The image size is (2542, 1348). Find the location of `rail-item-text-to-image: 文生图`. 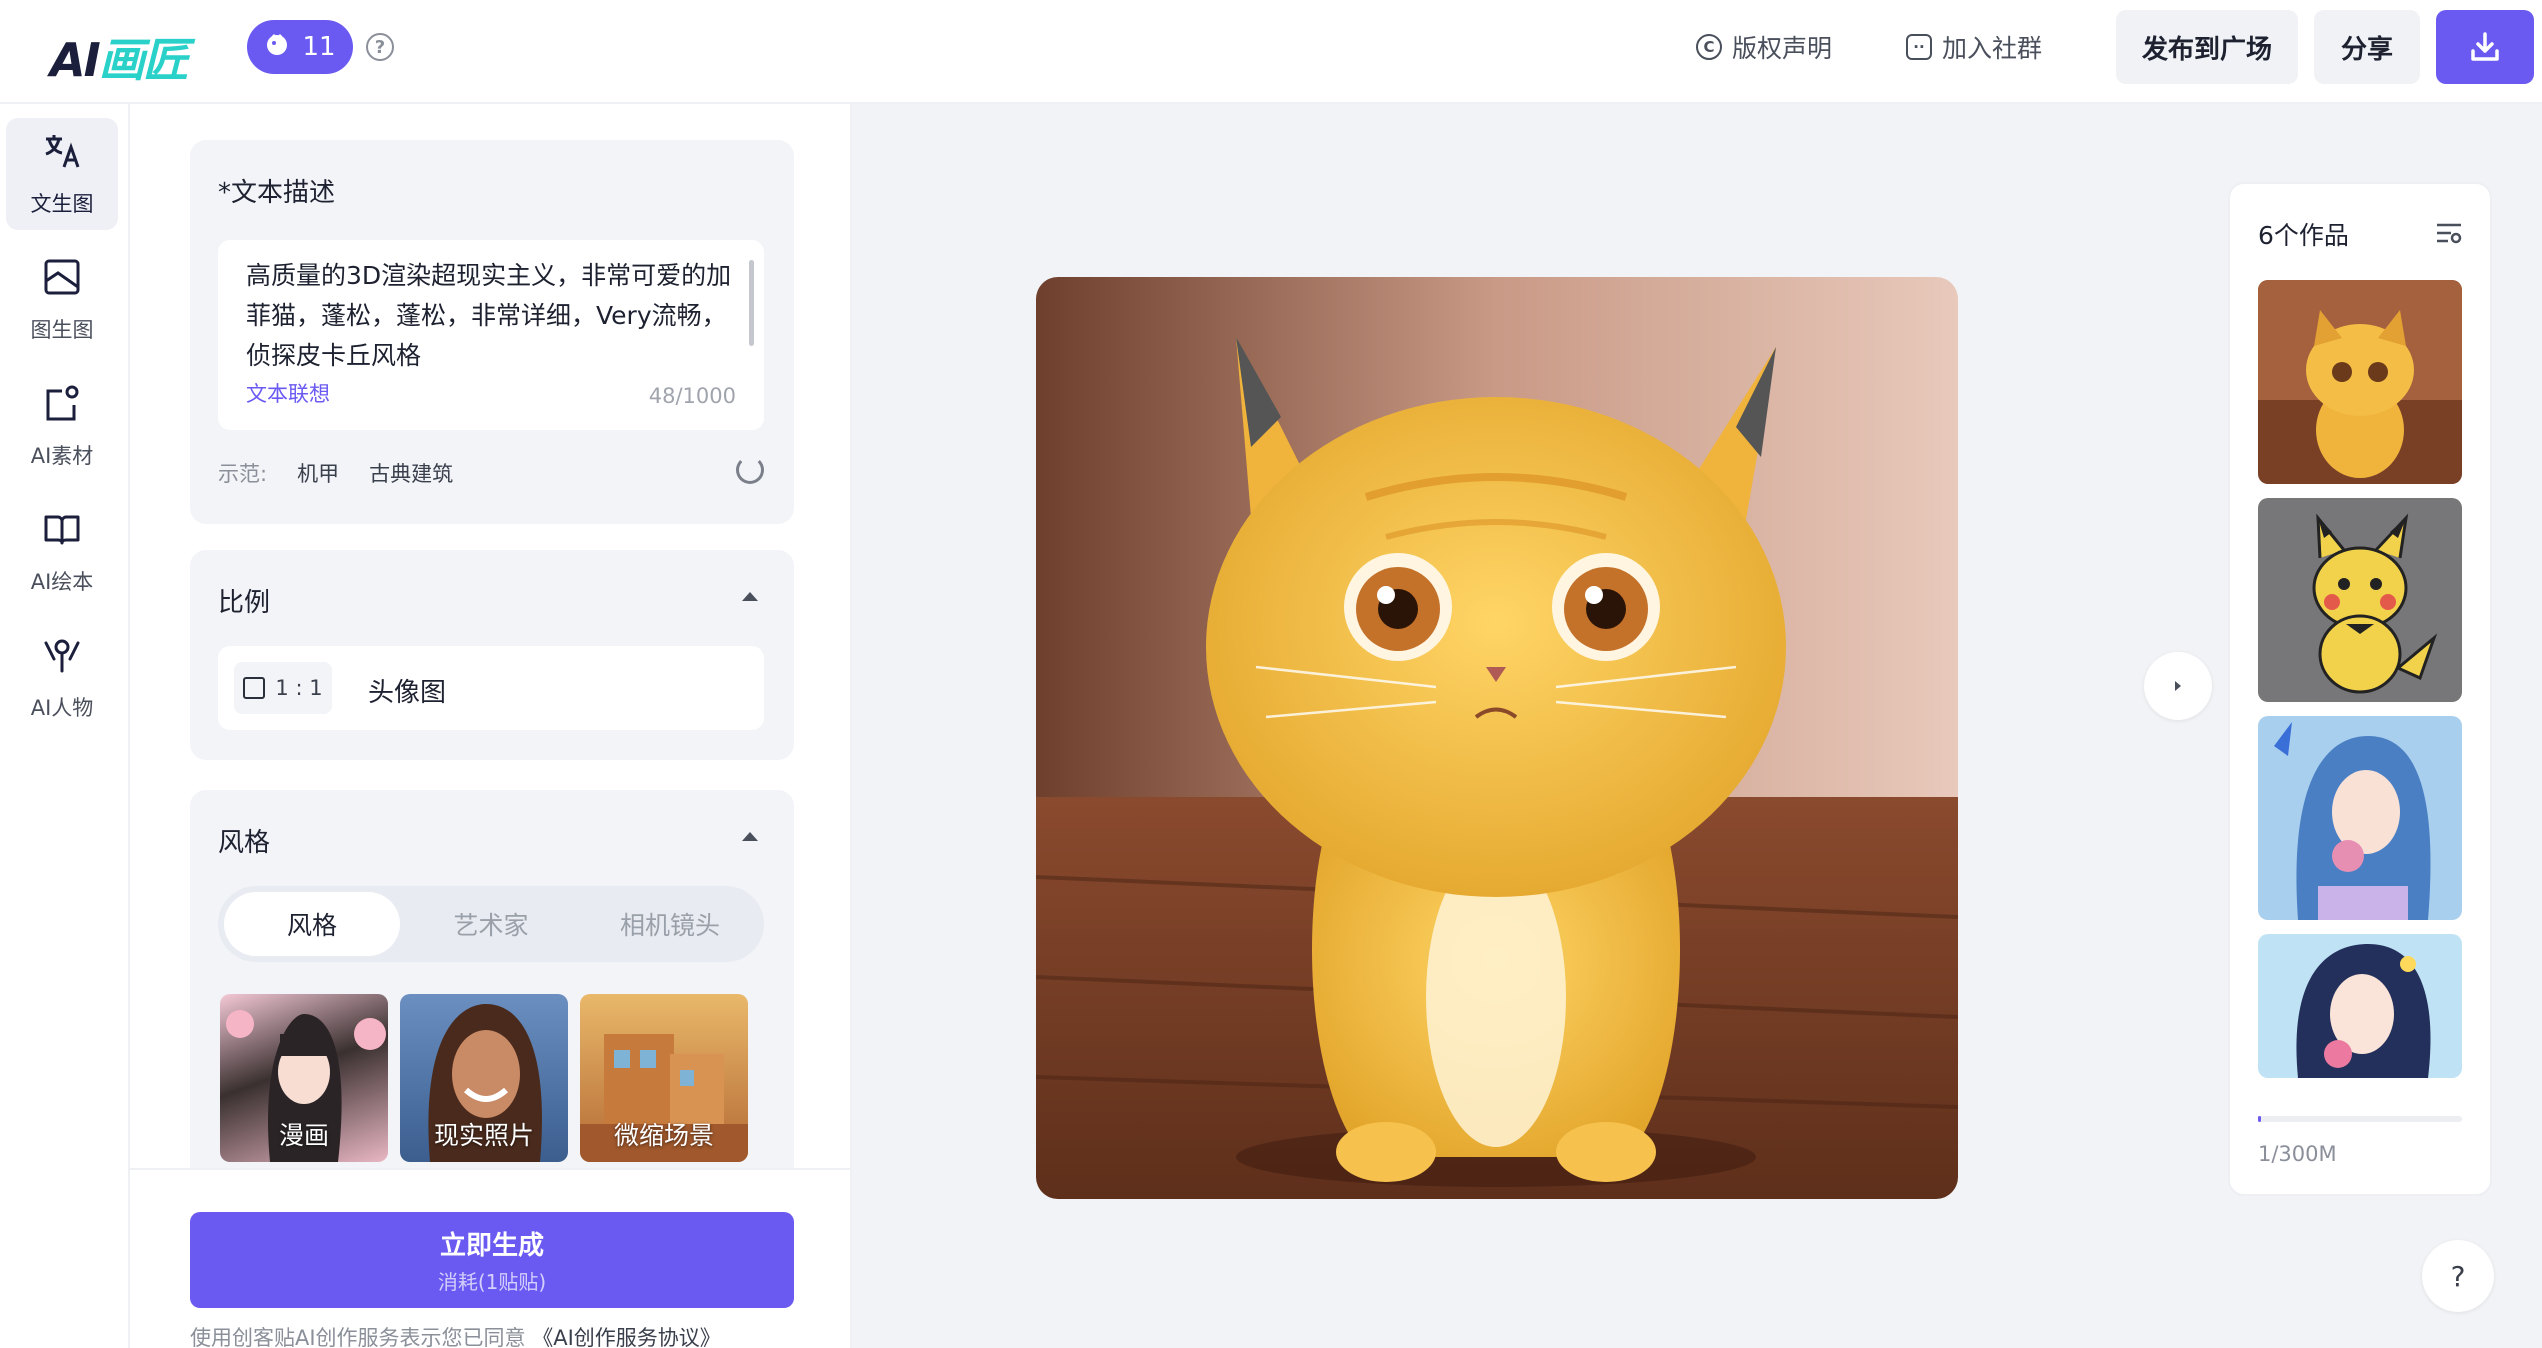

rail-item-text-to-image: 文生图 is located at coordinates (62, 174).